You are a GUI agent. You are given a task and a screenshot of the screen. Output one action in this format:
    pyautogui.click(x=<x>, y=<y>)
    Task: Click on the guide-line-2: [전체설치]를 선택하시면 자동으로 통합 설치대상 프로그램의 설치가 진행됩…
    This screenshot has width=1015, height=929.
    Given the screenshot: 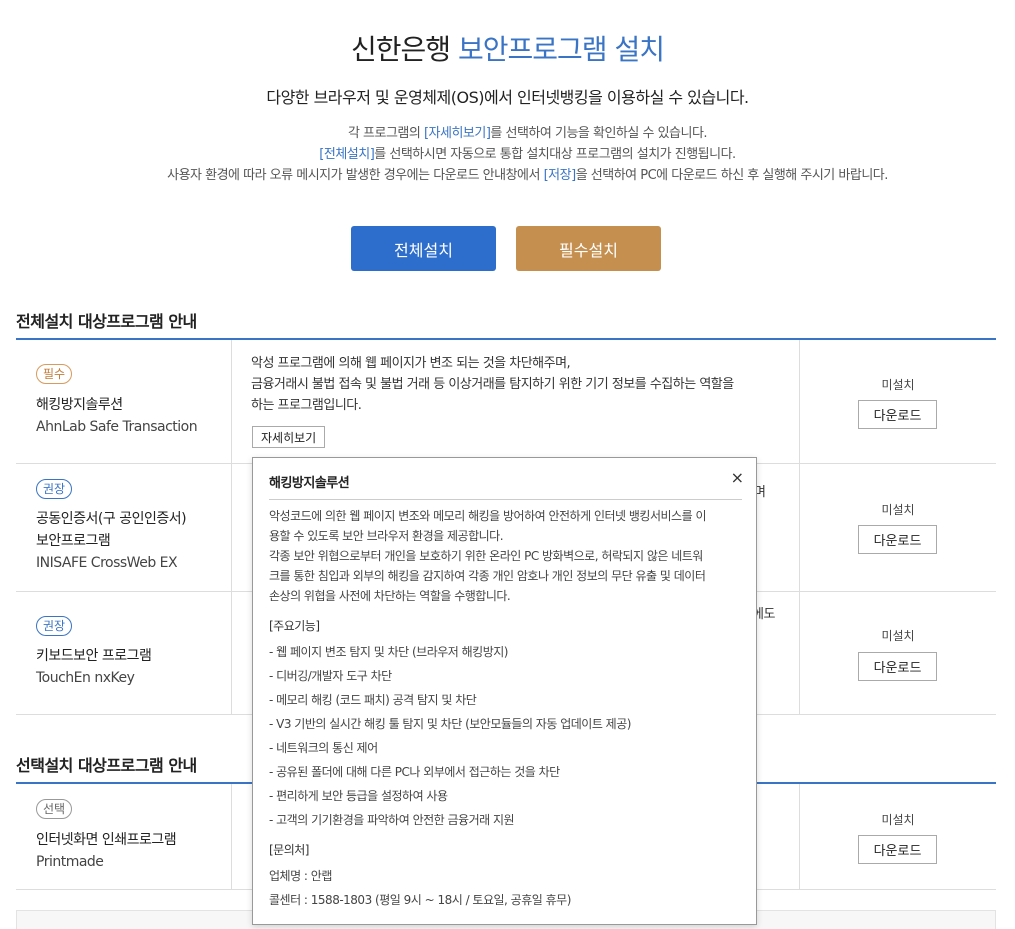 What is the action you would take?
    pyautogui.click(x=527, y=154)
    